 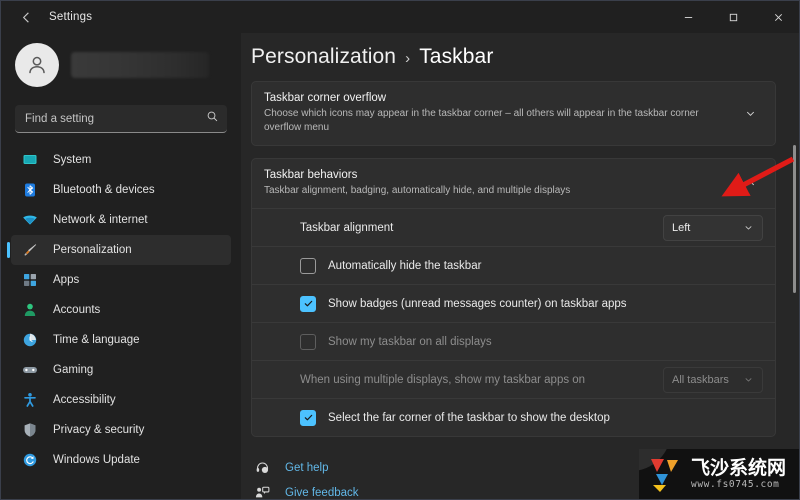 What do you see at coordinates (66, 280) in the screenshot?
I see `sidebar-item-label: Apps` at bounding box center [66, 280].